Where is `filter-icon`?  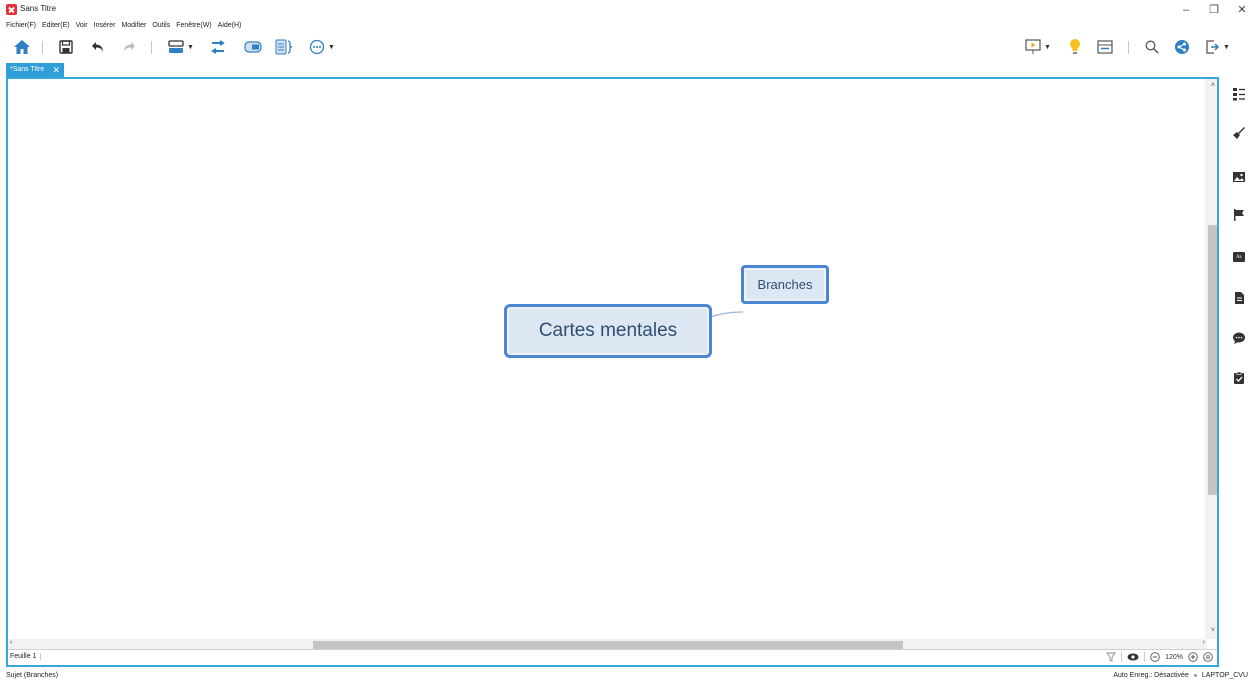
filter-icon is located at coordinates (1111, 657).